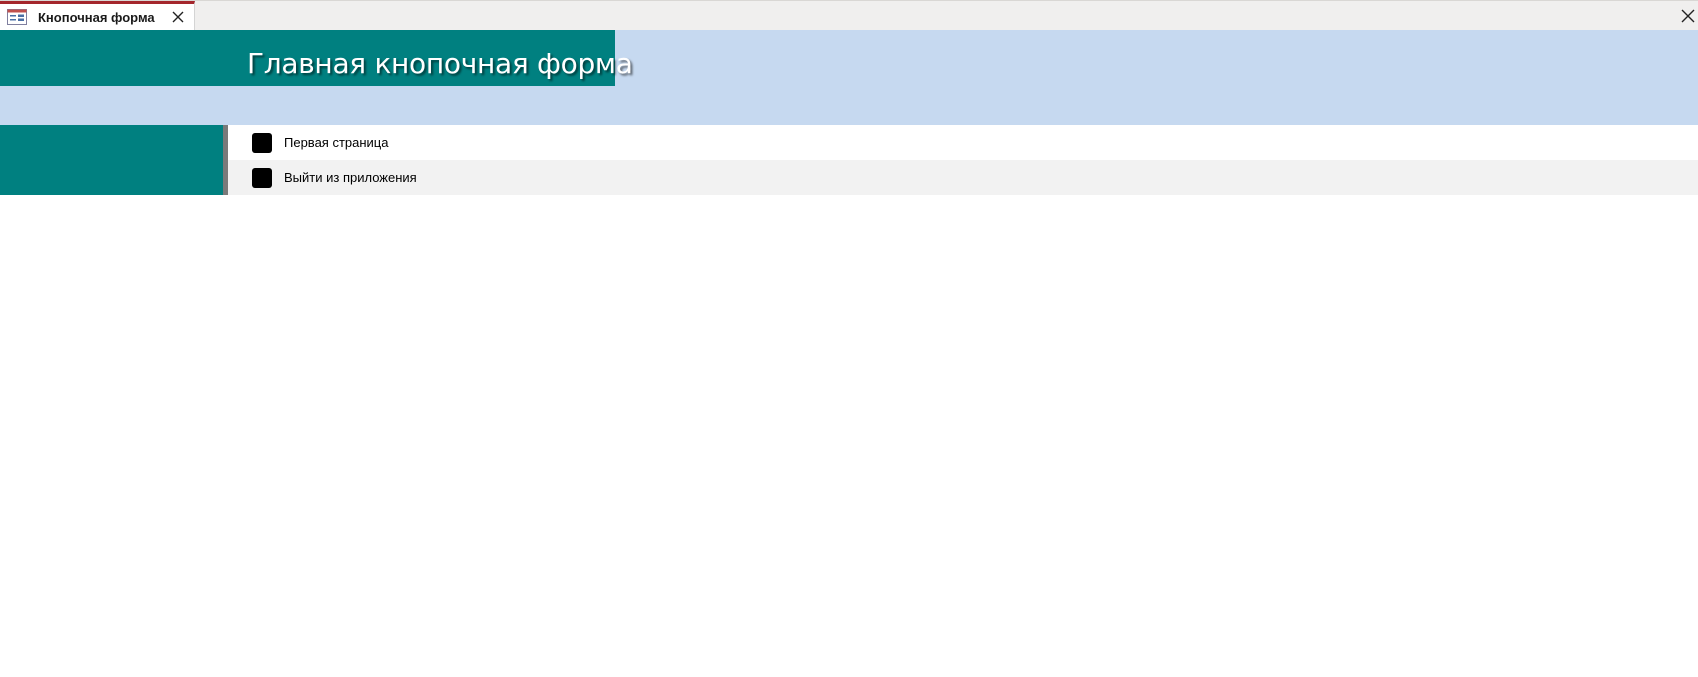  I want to click on menu-item-label: Первая страница, so click(336, 142).